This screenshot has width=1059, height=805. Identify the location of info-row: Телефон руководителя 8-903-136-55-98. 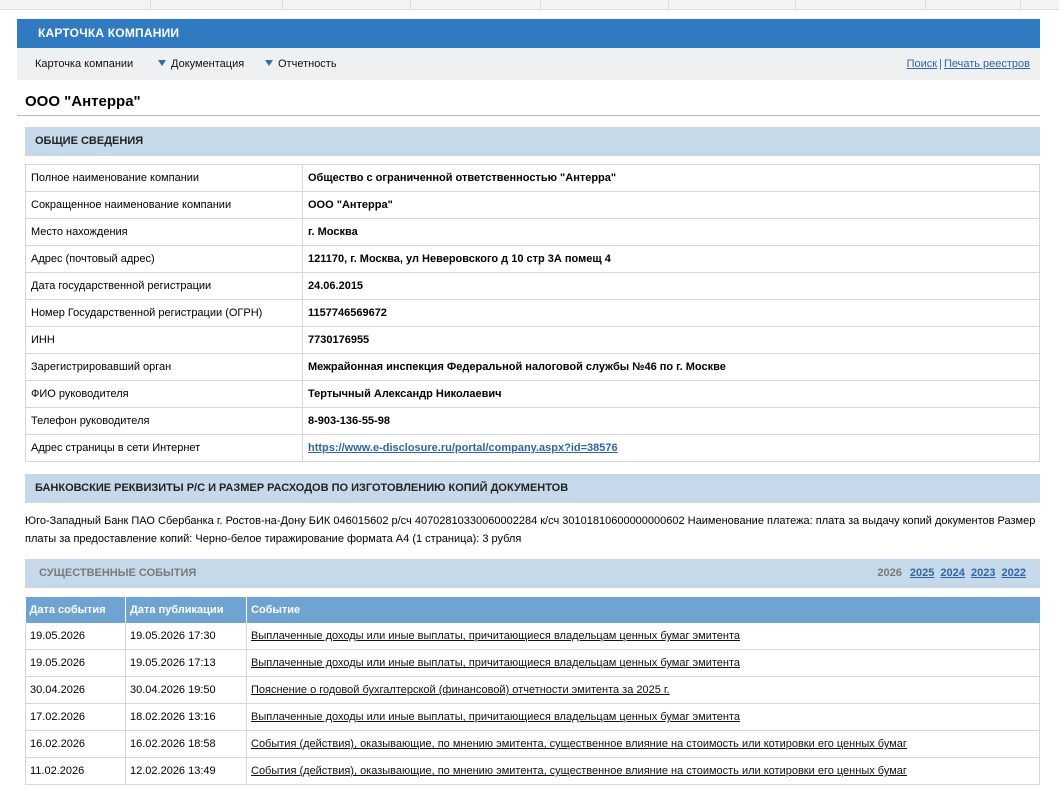
(532, 421).